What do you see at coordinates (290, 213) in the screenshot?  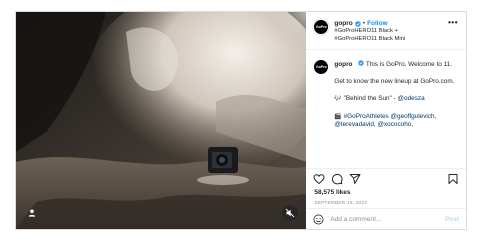 I see `mute-icon` at bounding box center [290, 213].